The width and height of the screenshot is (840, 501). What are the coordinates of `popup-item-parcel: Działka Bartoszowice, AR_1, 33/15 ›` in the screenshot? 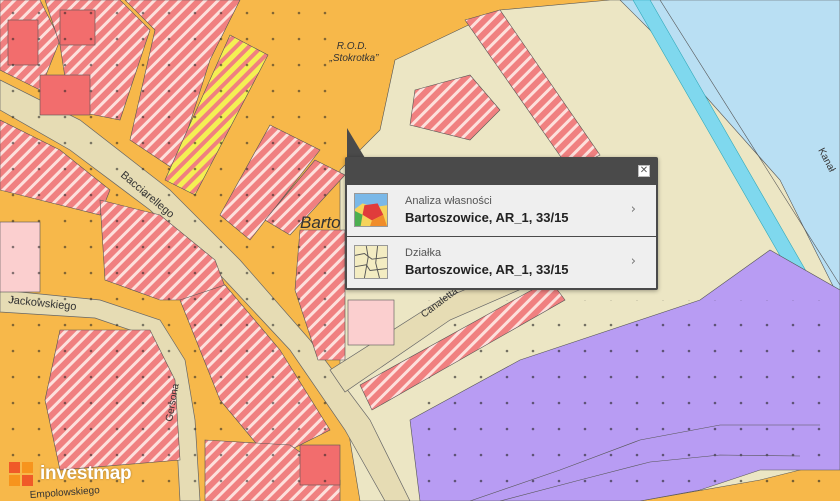 It's located at (501, 262).